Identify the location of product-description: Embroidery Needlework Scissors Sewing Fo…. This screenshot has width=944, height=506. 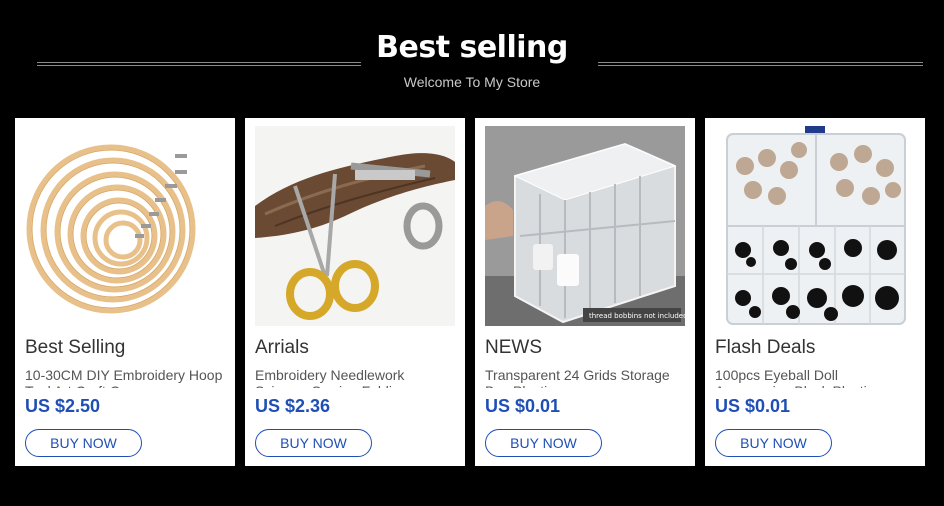
(355, 377).